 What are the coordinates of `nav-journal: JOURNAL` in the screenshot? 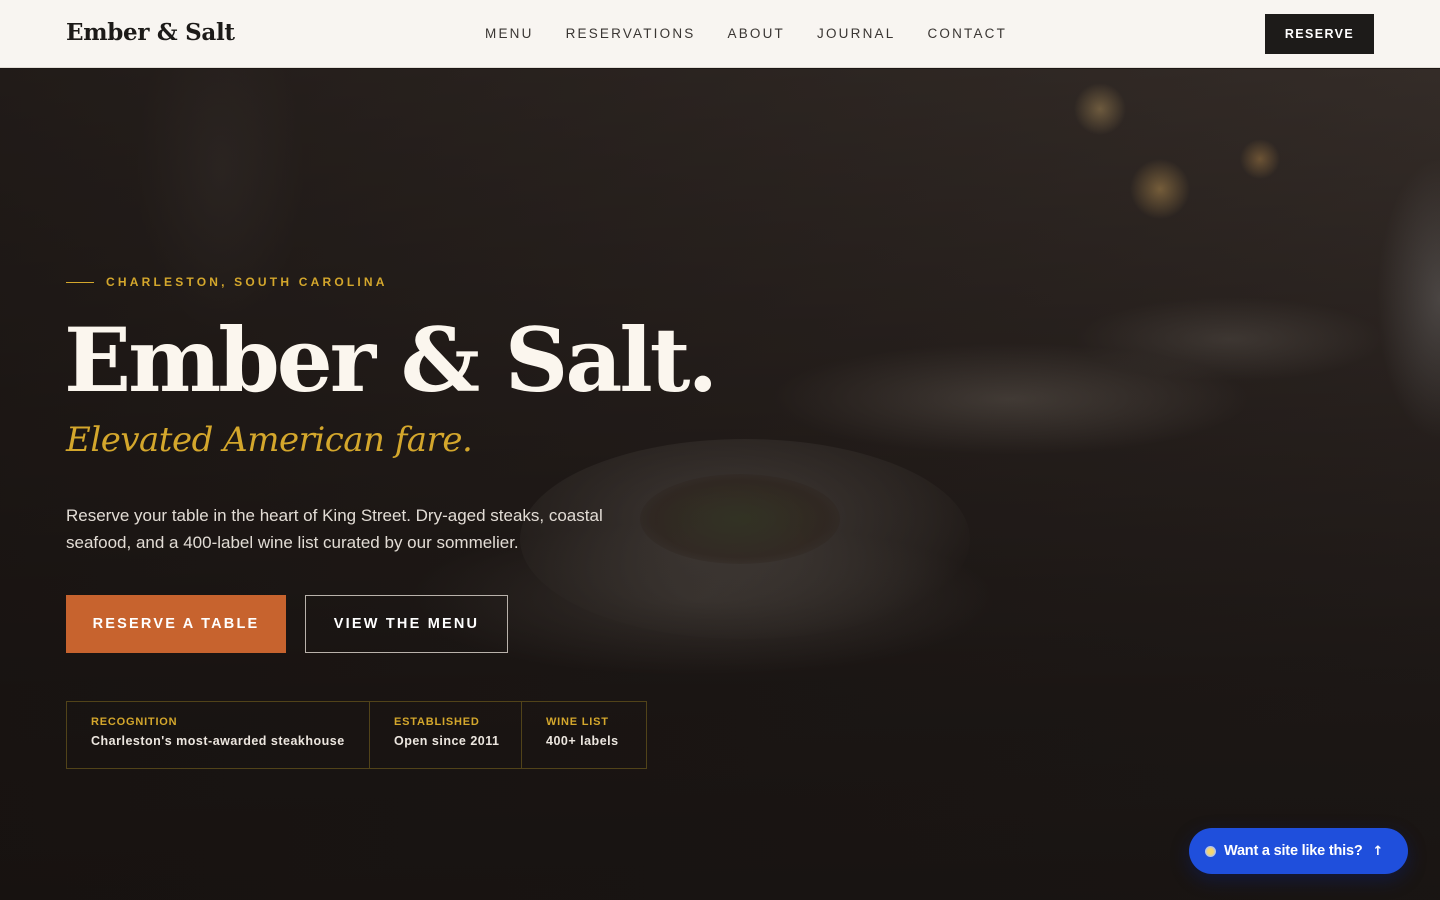 It's located at (856, 33).